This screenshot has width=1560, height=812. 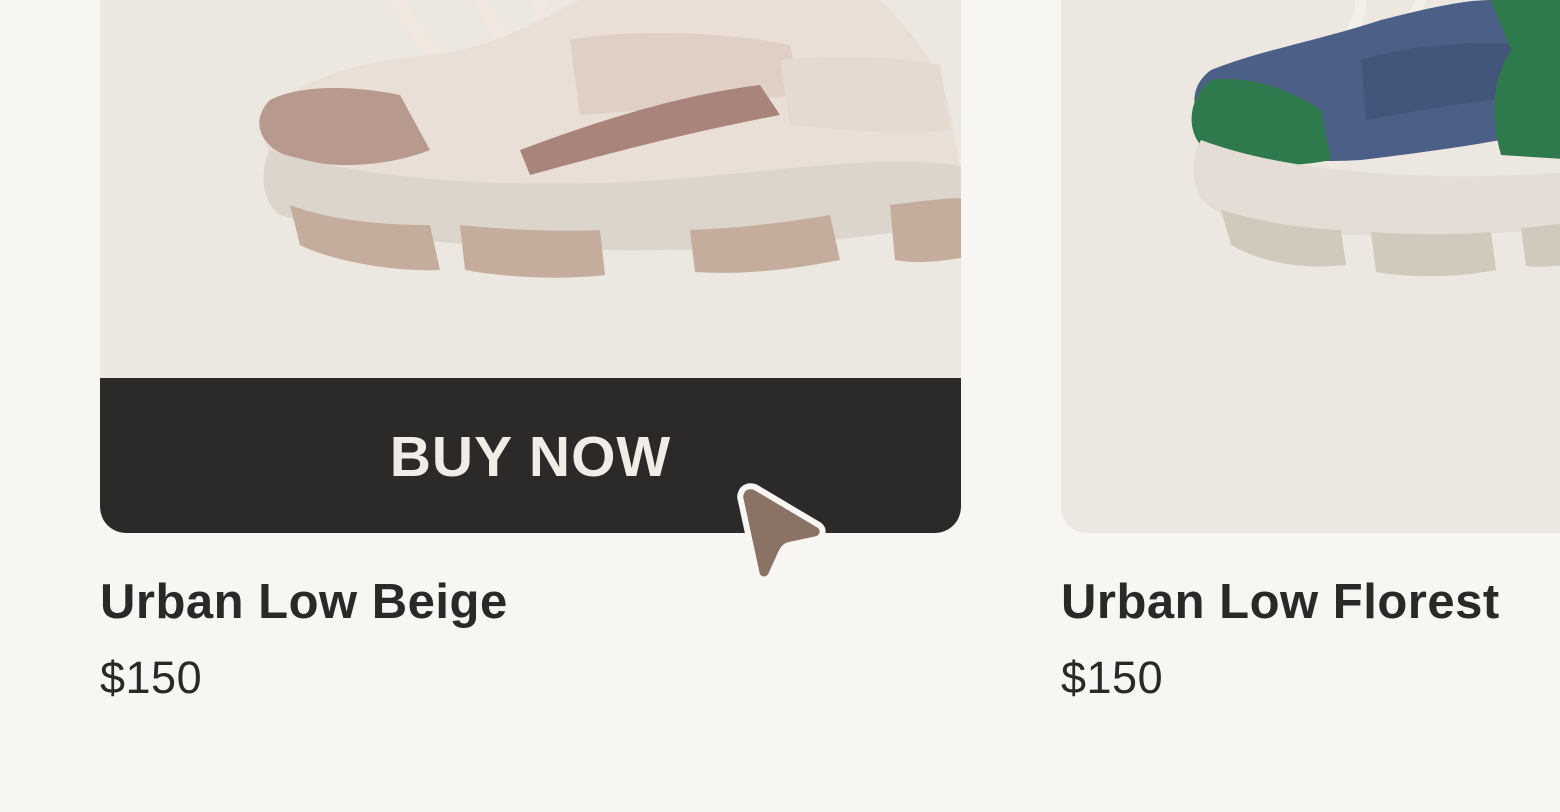 I want to click on buy-now-button: BUY NOW, so click(x=530, y=455).